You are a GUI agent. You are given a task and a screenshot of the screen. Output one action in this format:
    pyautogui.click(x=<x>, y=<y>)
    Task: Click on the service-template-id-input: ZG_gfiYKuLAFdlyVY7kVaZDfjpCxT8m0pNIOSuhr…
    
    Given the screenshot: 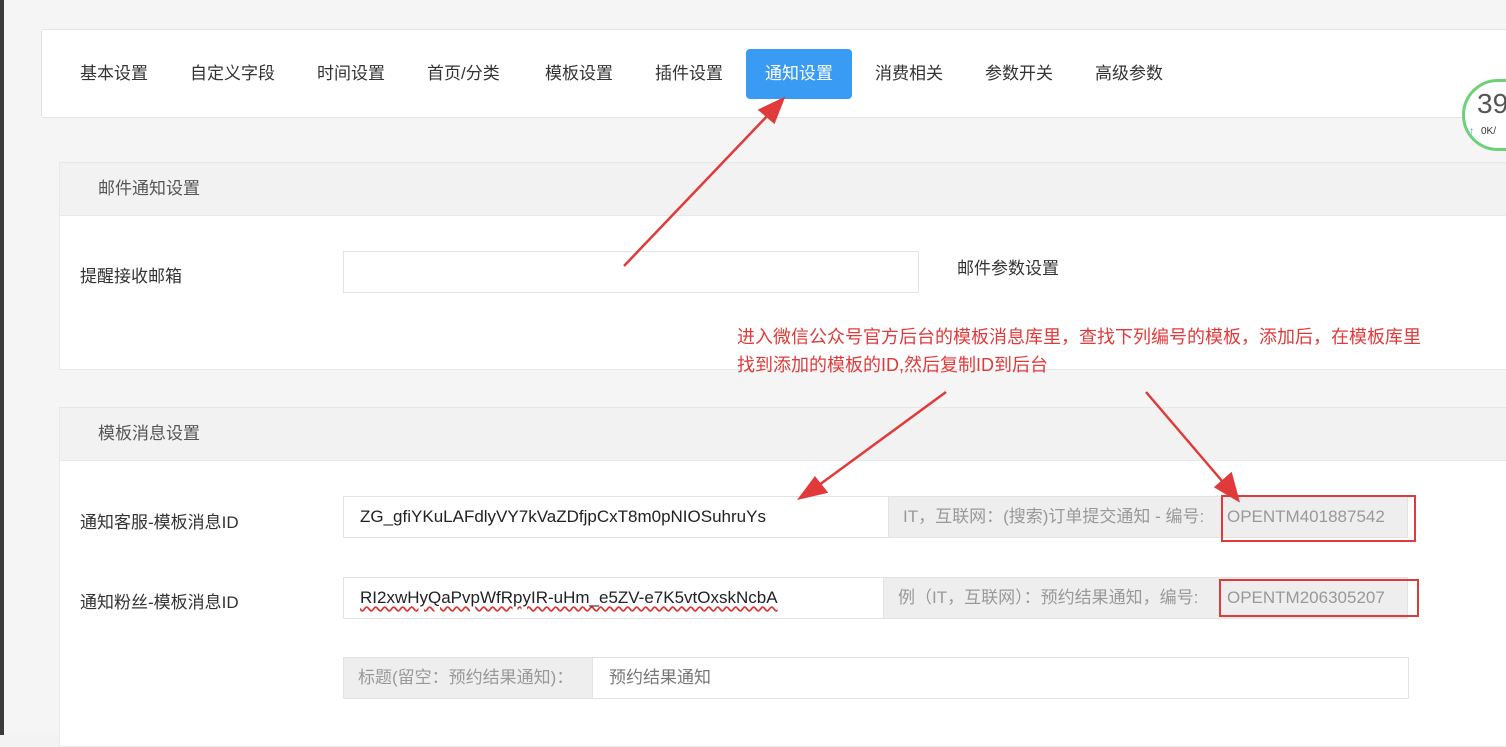 What is the action you would take?
    pyautogui.click(x=616, y=517)
    